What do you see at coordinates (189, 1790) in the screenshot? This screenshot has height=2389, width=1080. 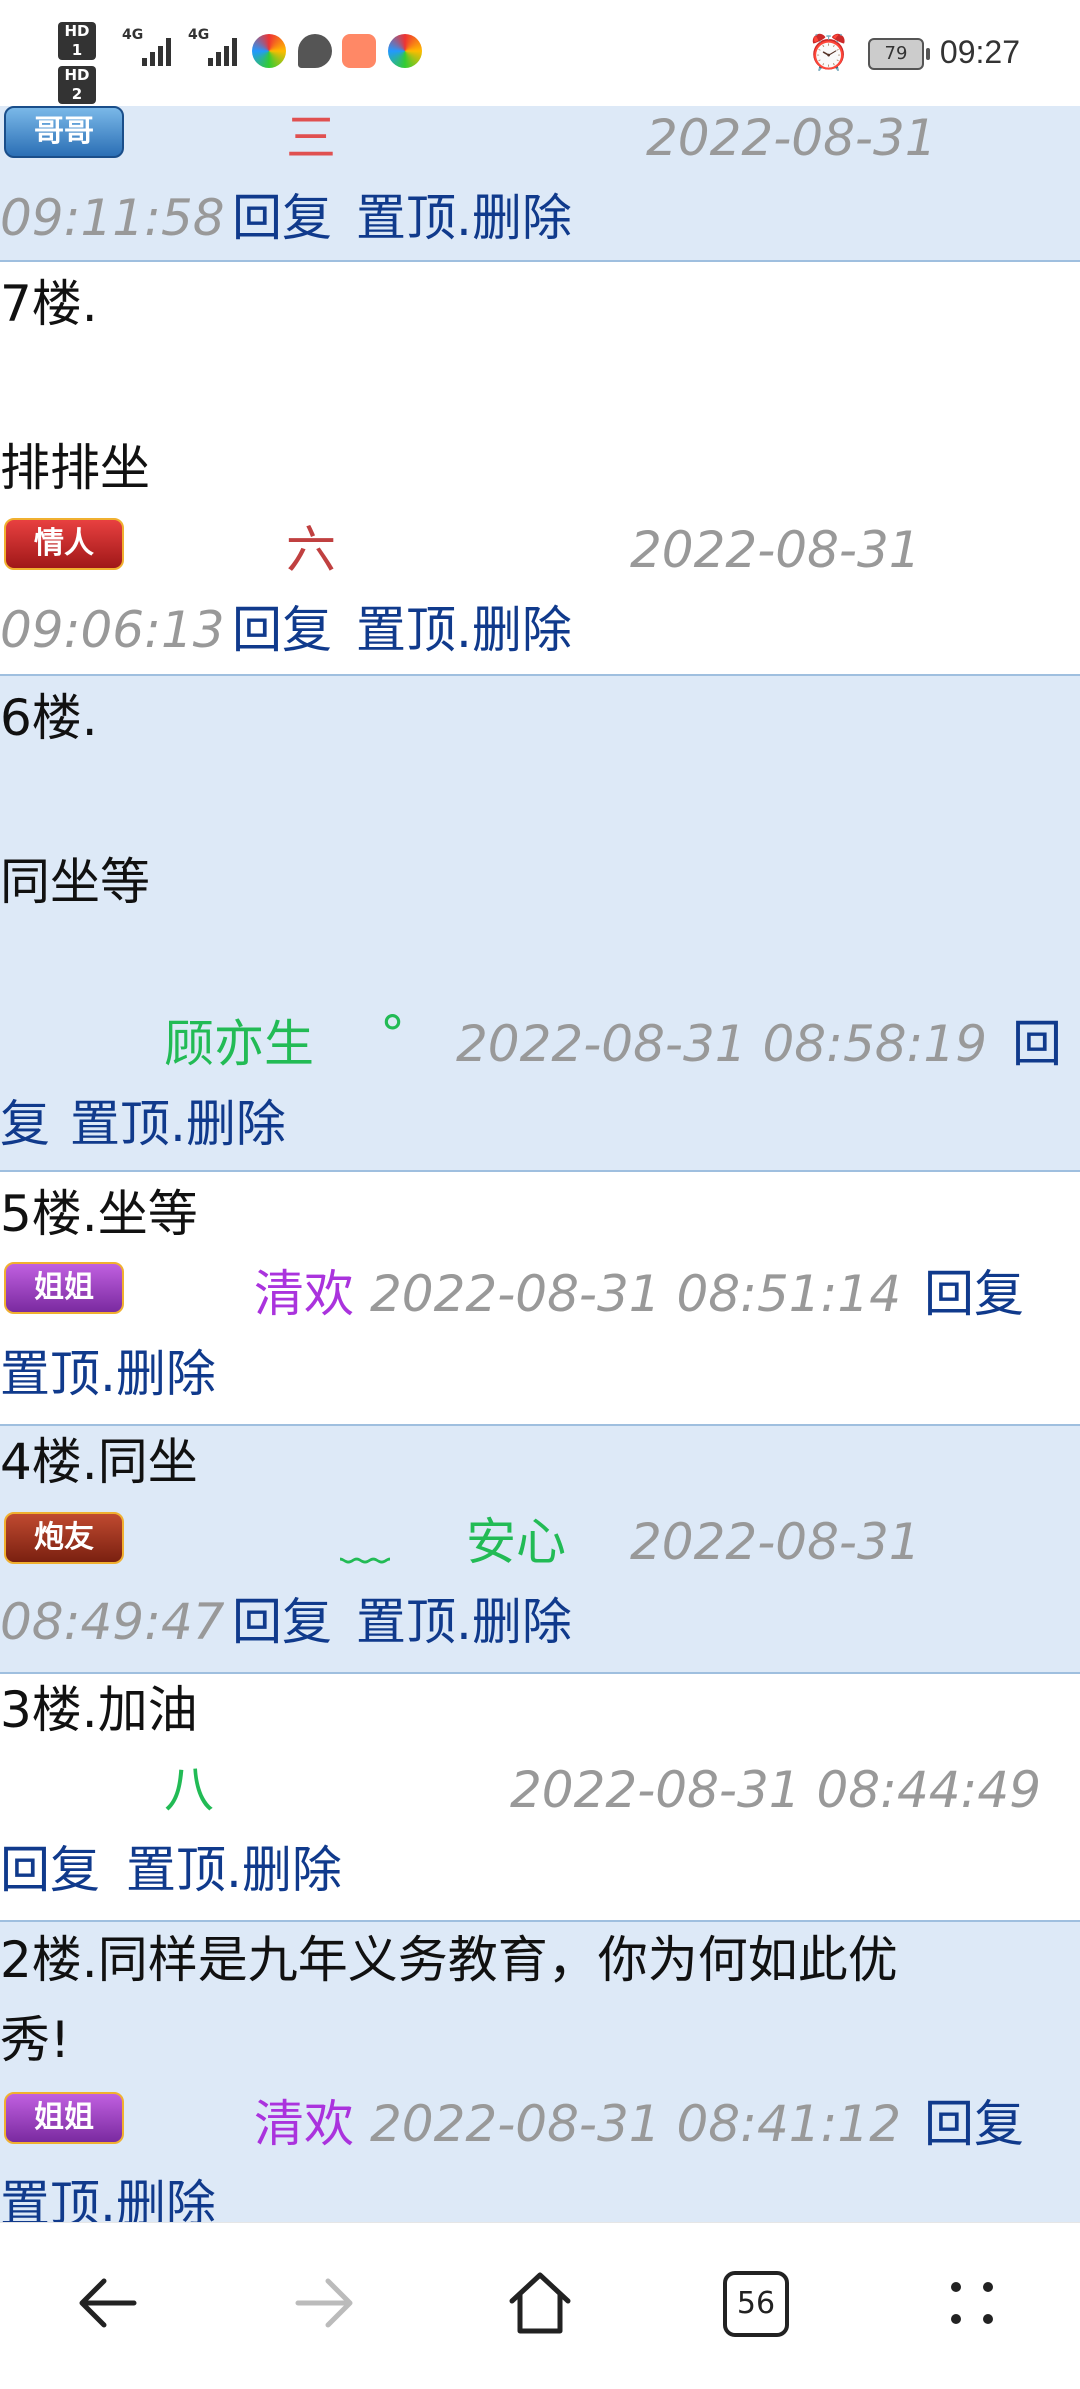 I see `author-name: 八` at bounding box center [189, 1790].